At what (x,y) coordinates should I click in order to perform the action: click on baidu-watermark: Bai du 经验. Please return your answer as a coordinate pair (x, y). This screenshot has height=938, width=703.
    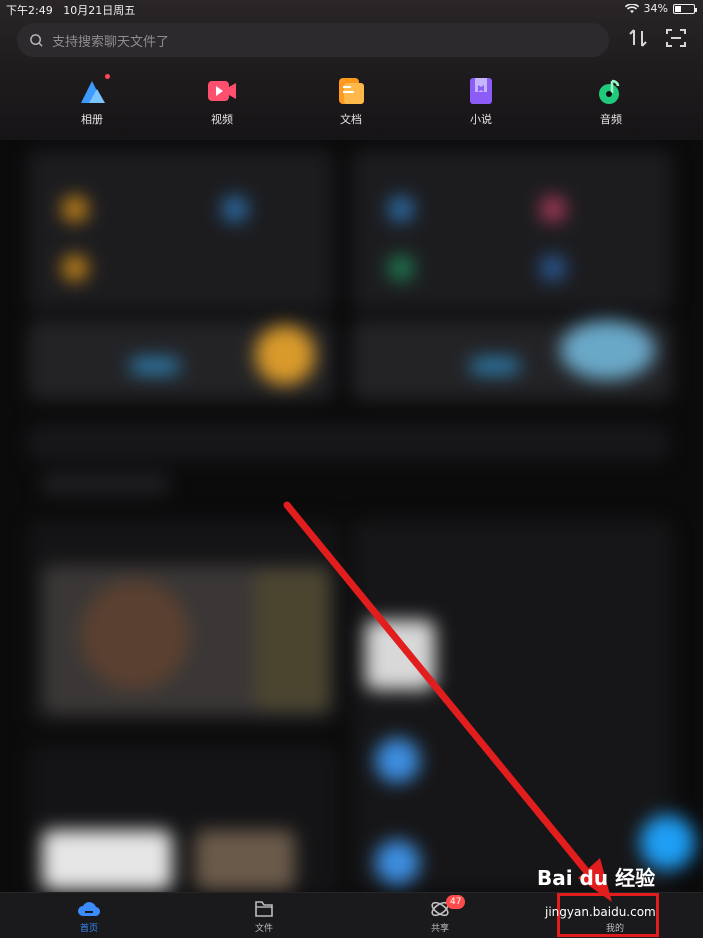
    Looking at the image, I should click on (596, 878).